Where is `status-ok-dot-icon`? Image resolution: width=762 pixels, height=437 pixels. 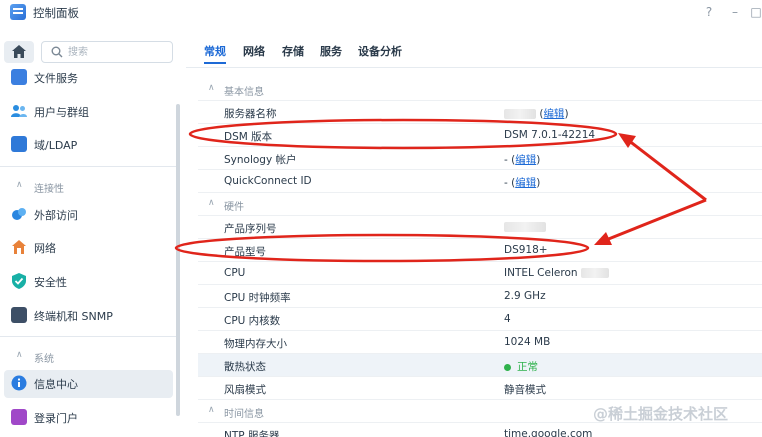
status-ok-dot-icon is located at coordinates (507, 367).